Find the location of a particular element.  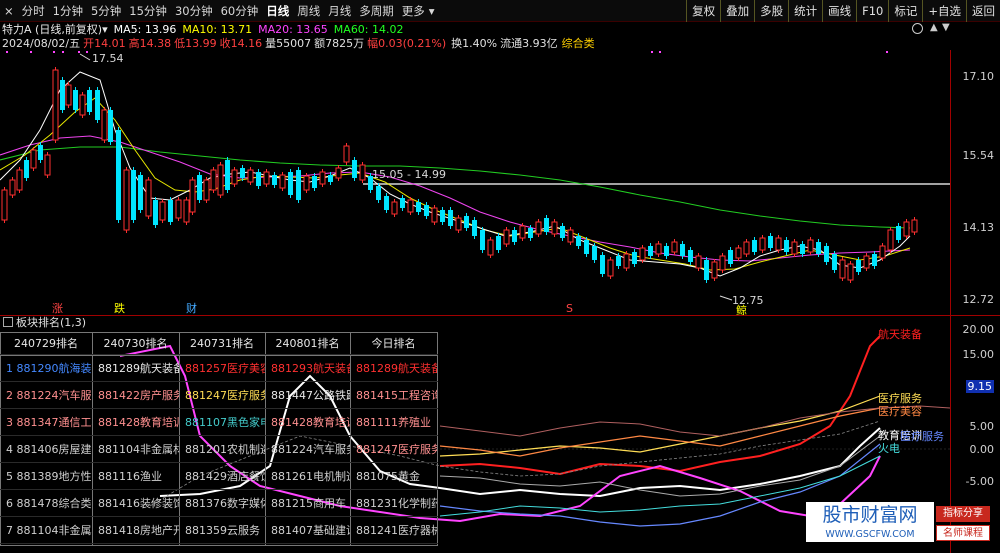

ma10-value: MA10: 13.71 is located at coordinates (217, 29).